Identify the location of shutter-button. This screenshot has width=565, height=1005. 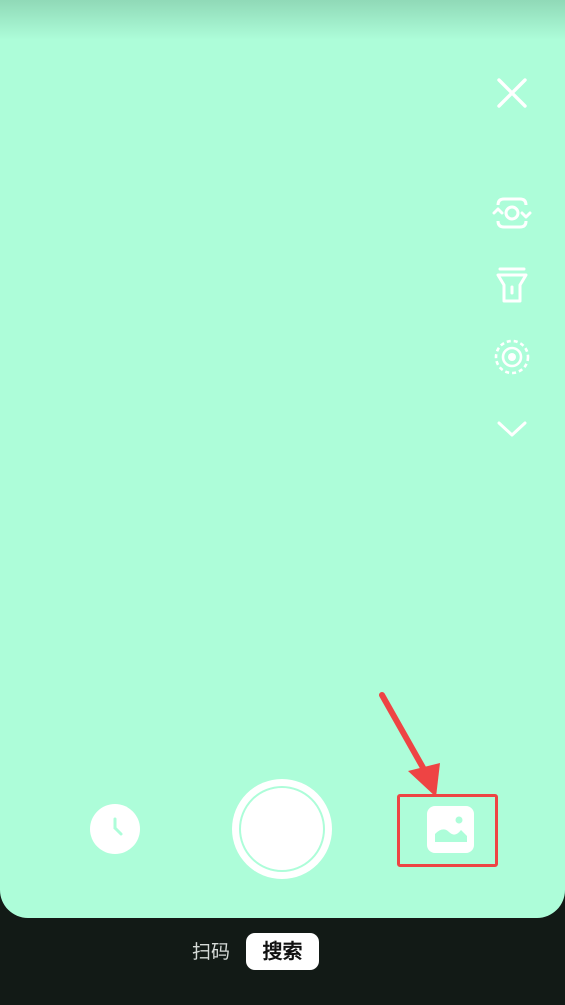
(282, 829).